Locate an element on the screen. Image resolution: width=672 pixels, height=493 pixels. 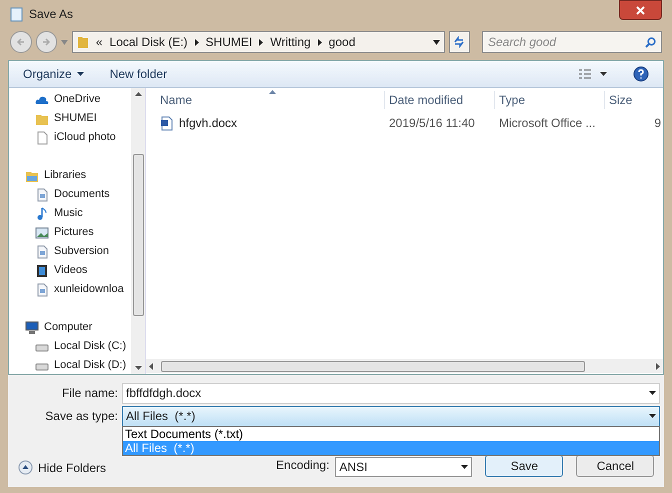
sidebar-item: Local Disk (C:) is located at coordinates (90, 346).